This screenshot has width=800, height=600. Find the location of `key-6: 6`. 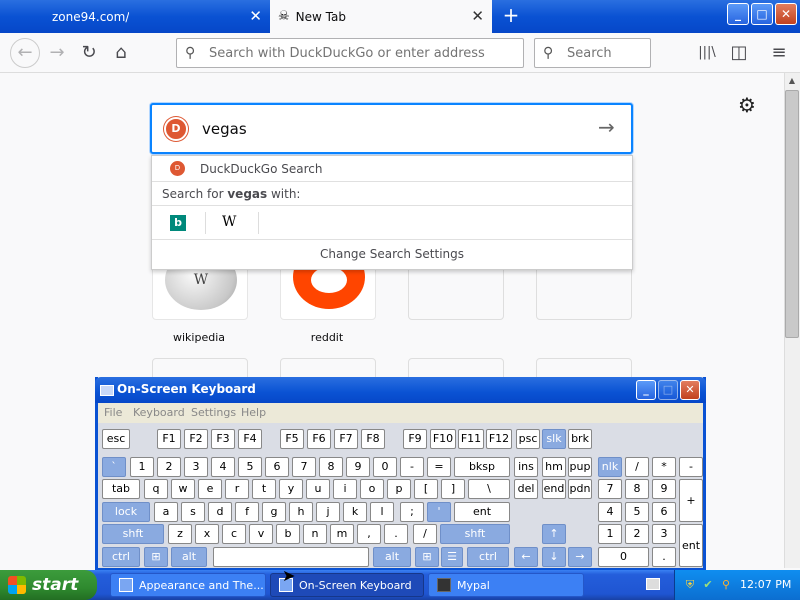

key-6: 6 is located at coordinates (277, 467).